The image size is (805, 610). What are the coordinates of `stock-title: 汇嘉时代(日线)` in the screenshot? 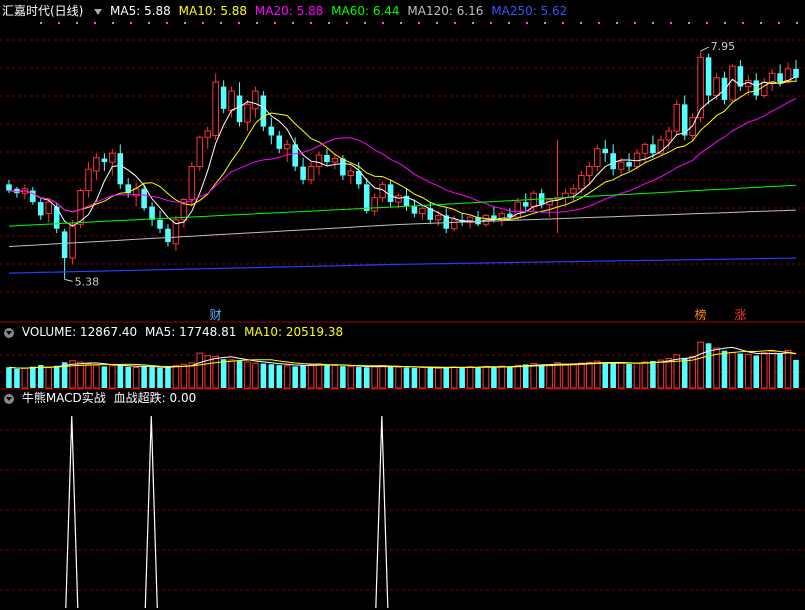 It's located at (42, 11).